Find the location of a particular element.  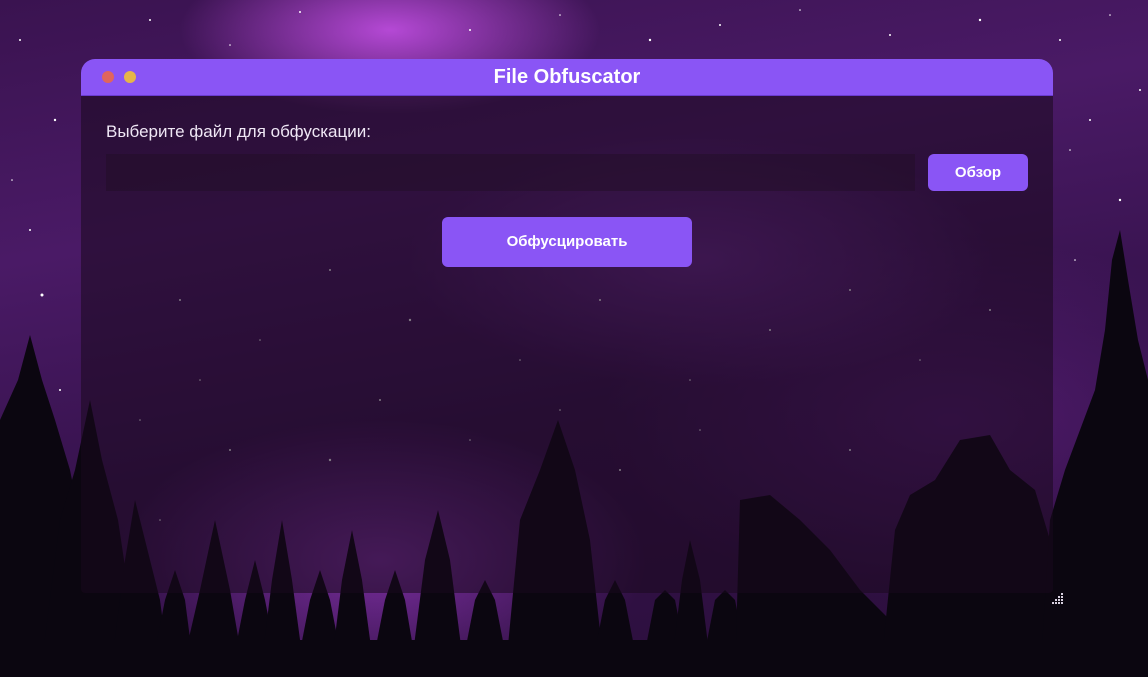

file-path-input is located at coordinates (510, 172).